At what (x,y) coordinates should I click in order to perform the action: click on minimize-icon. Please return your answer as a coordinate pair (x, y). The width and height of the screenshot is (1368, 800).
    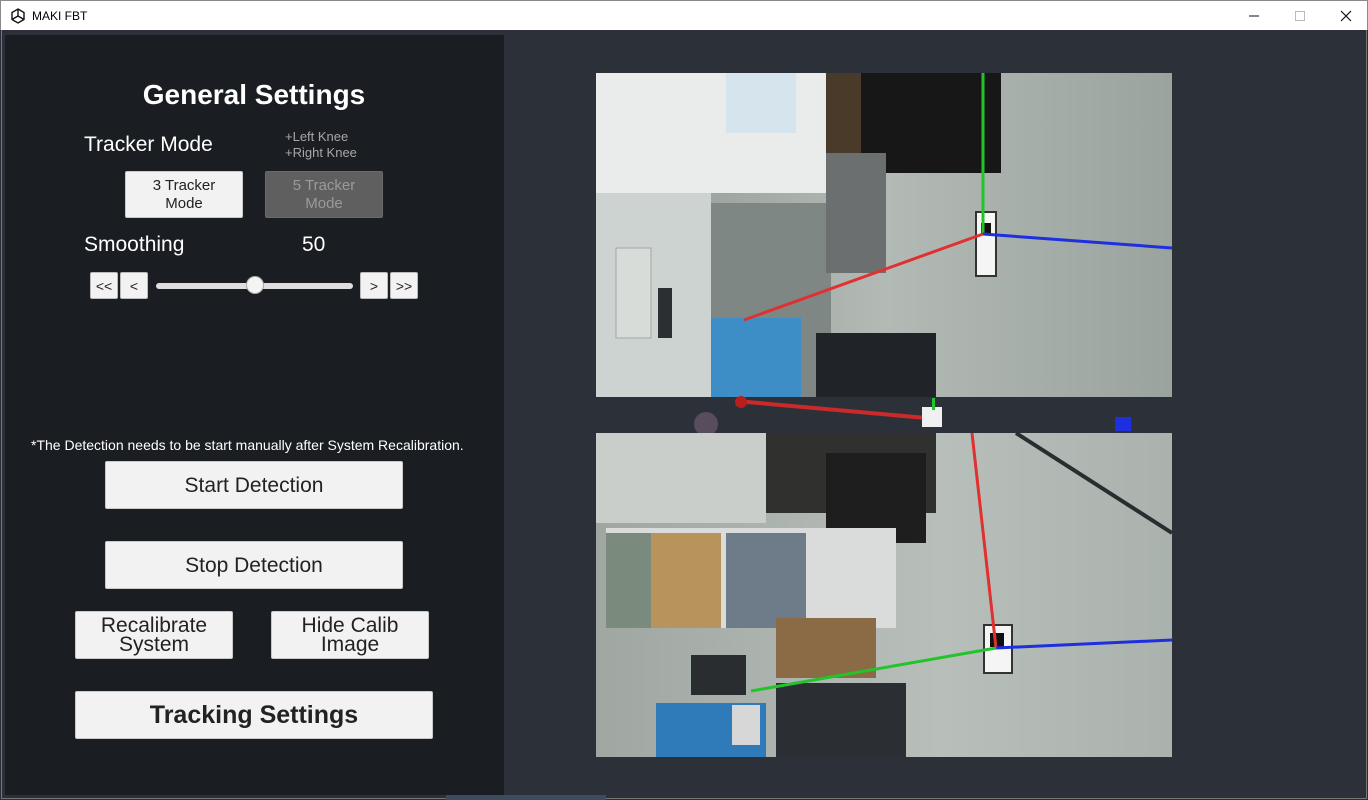
    Looking at the image, I should click on (1254, 16).